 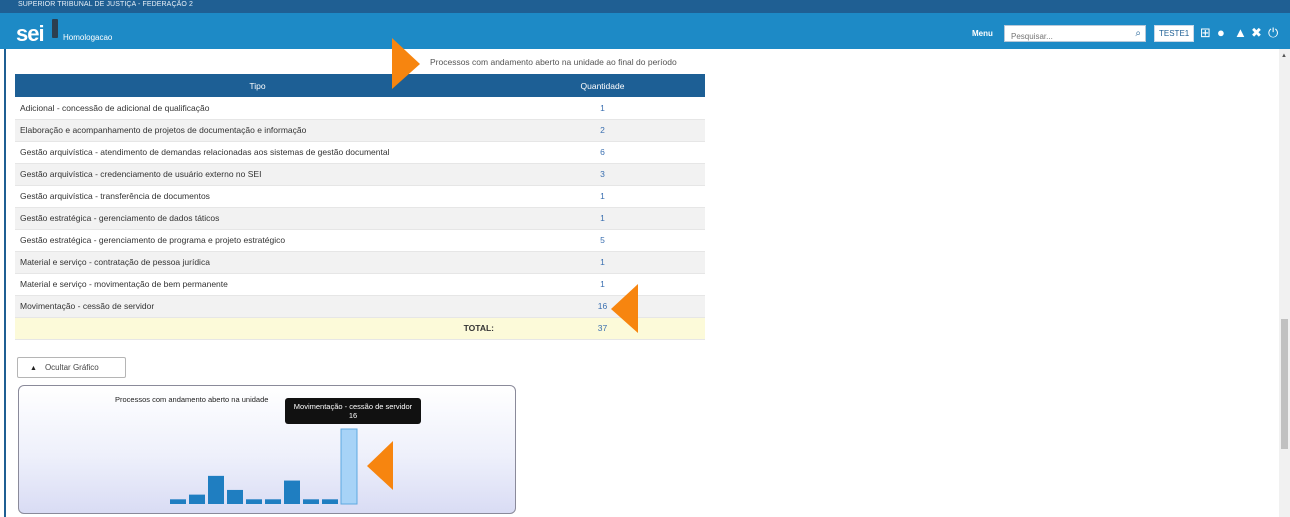 I want to click on vertical-scrollbar: ▲, so click(x=1284, y=283).